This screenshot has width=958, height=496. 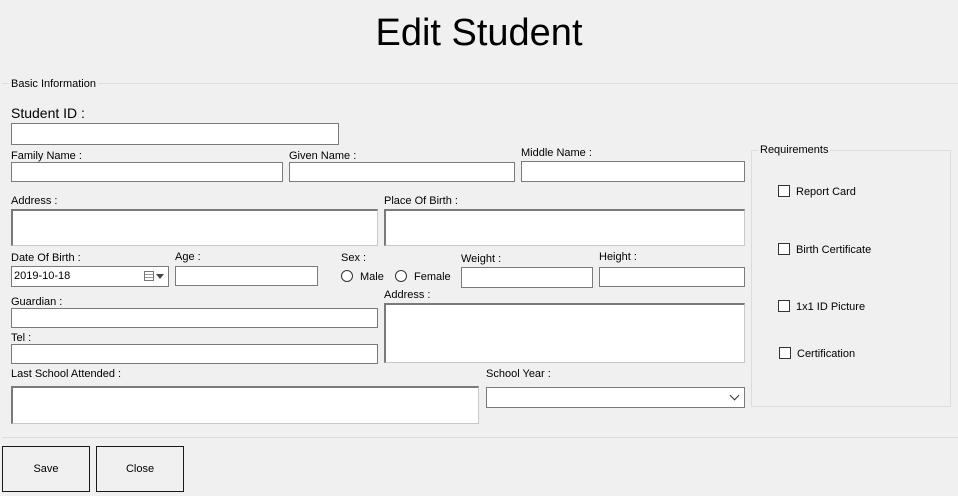 What do you see at coordinates (42, 276) in the screenshot?
I see `date-of-birth-value: 2019-10-18` at bounding box center [42, 276].